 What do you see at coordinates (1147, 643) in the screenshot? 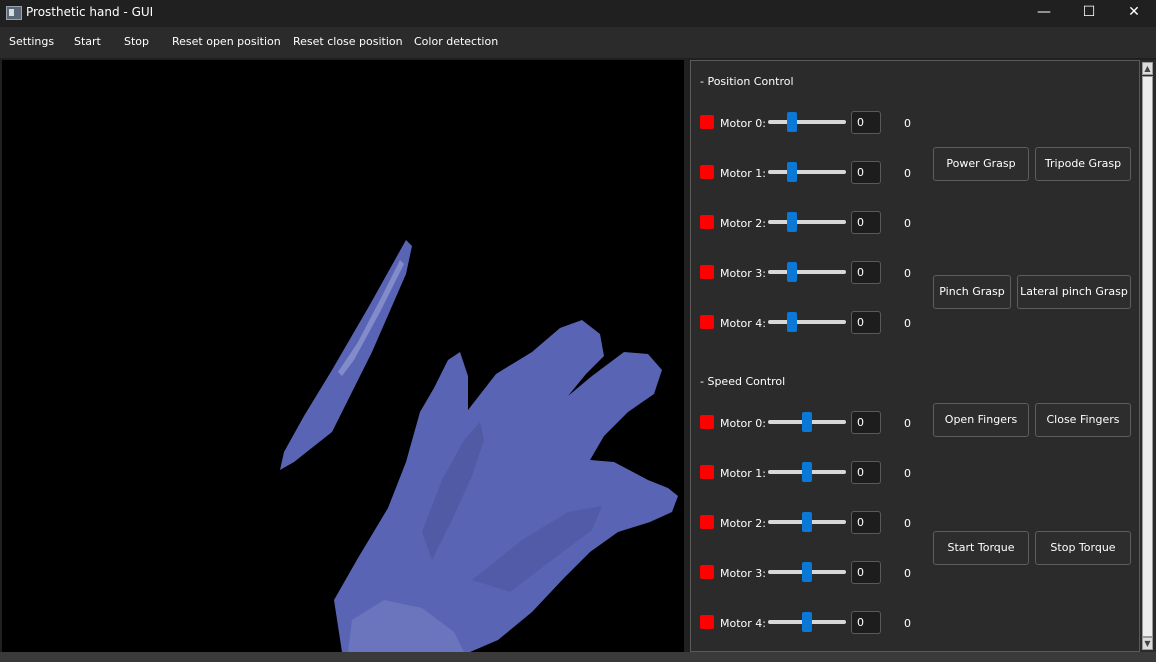
I see `scroll-down-icon: ▼` at bounding box center [1147, 643].